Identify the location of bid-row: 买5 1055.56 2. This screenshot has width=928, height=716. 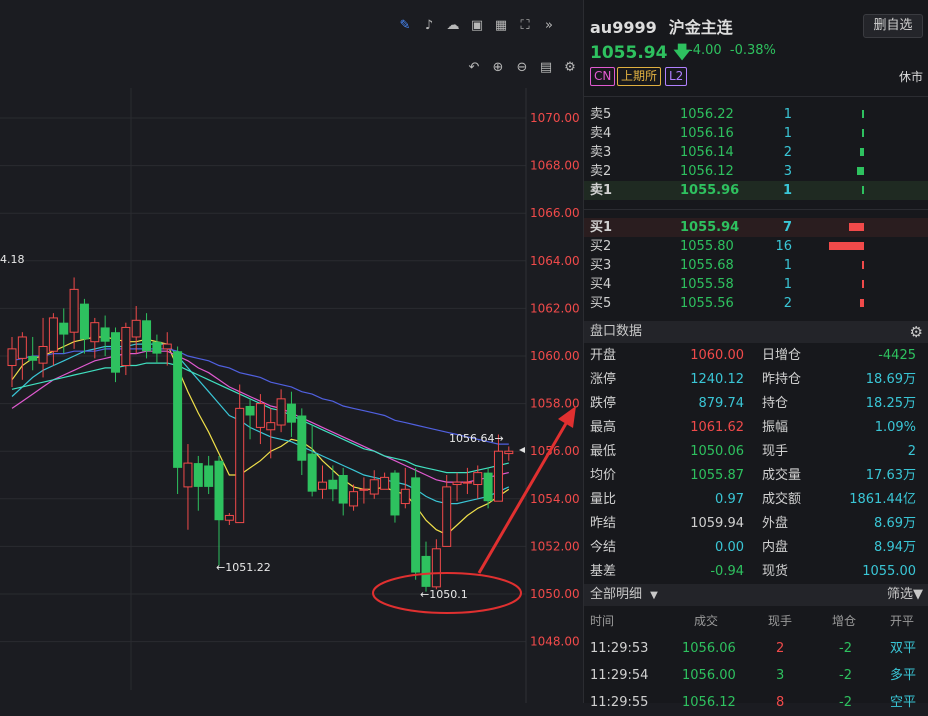
(756, 303).